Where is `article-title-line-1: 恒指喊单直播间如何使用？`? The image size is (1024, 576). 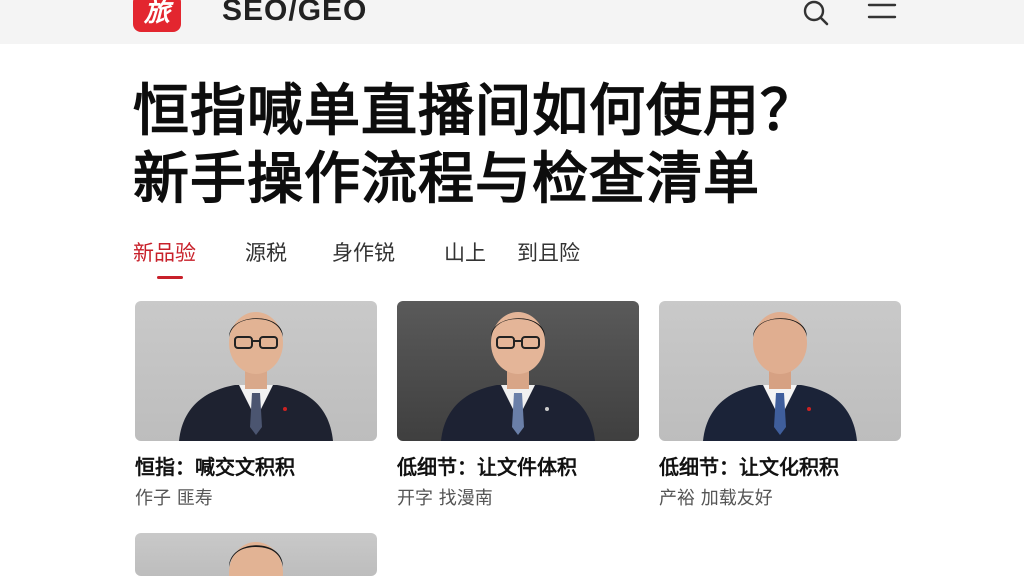
article-title-line-1: 恒指喊单直播间如何使用？ is located at coordinates (475, 111).